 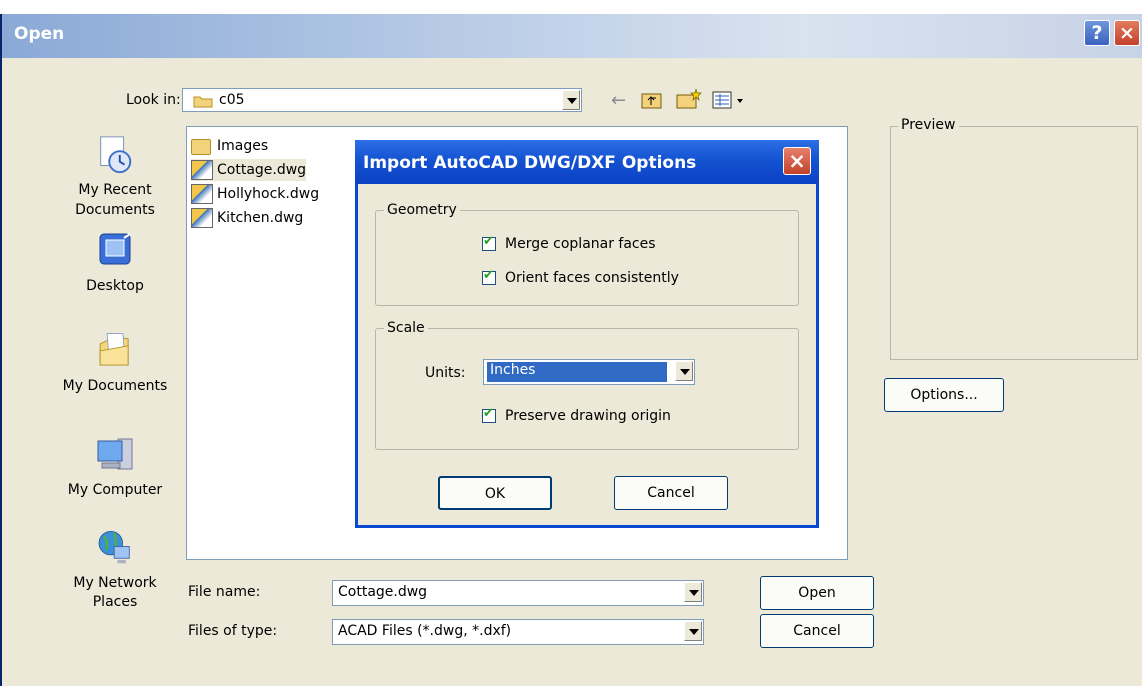 I want to click on merge-coplanar-label: Merge coplanar faces, so click(x=580, y=244).